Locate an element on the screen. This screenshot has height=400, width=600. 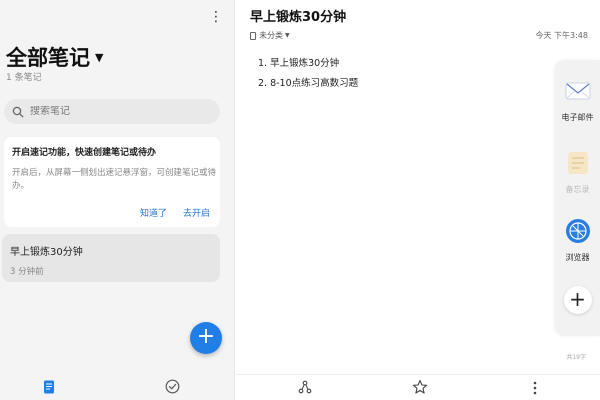
category-selector: 未分类 ▼ is located at coordinates (270, 35).